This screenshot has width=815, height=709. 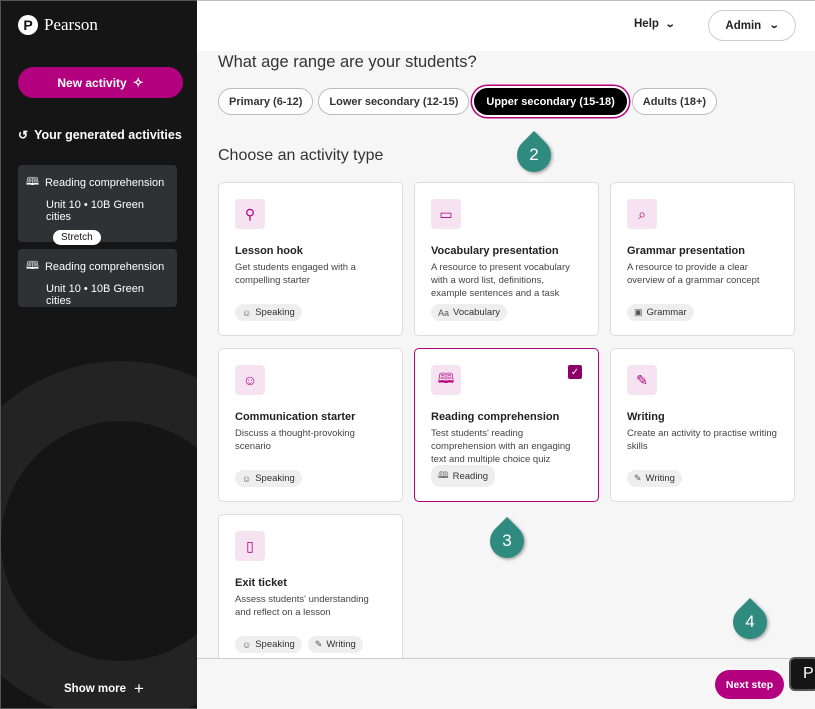 What do you see at coordinates (642, 214) in the screenshot?
I see `search-icon: ⌕` at bounding box center [642, 214].